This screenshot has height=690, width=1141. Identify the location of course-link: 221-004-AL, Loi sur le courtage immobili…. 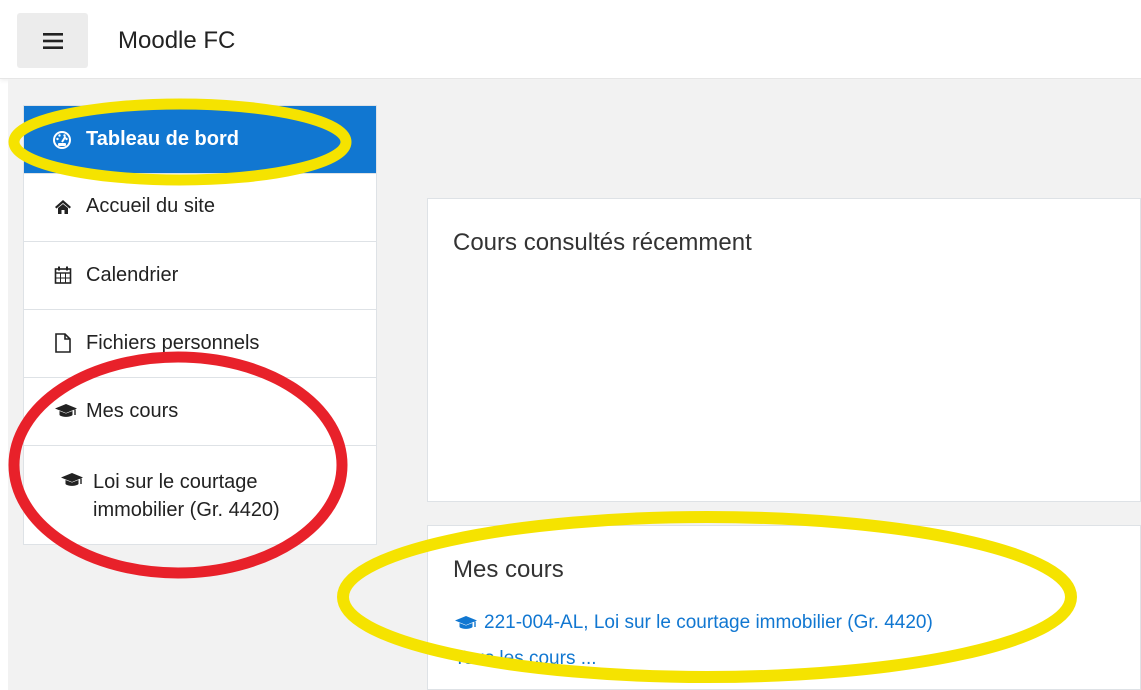
(693, 623).